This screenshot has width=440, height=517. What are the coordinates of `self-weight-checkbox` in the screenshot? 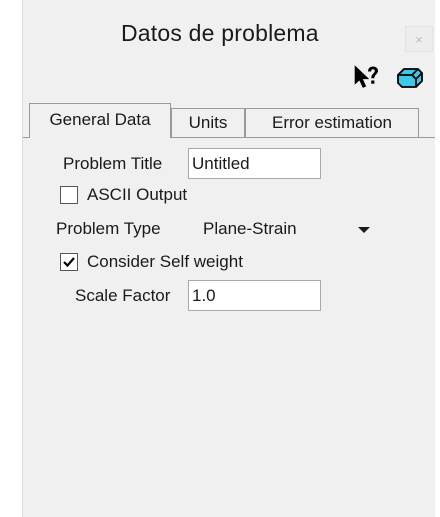 It's located at (69, 262).